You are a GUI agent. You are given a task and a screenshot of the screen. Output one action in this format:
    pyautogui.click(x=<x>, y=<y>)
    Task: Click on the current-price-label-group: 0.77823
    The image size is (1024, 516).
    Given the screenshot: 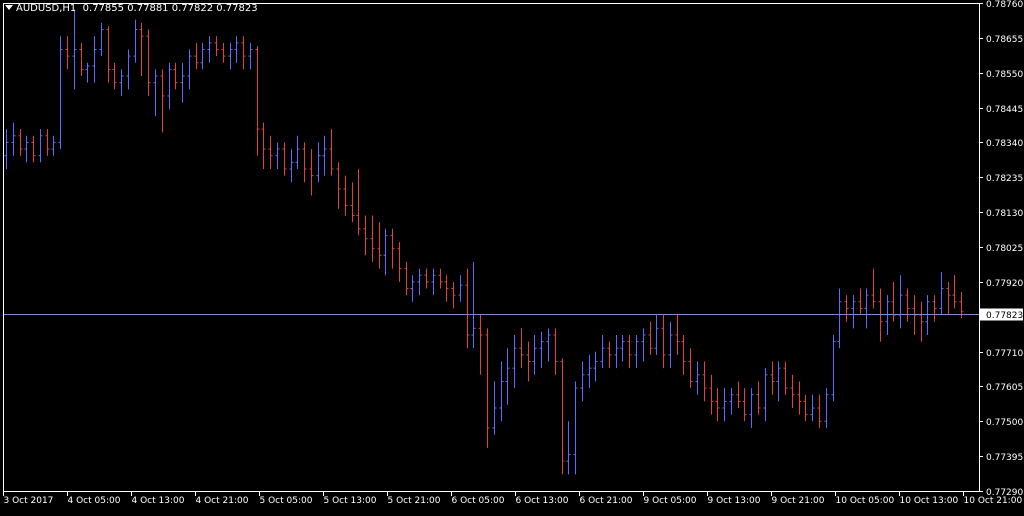 What is the action you would take?
    pyautogui.click(x=1001, y=314)
    